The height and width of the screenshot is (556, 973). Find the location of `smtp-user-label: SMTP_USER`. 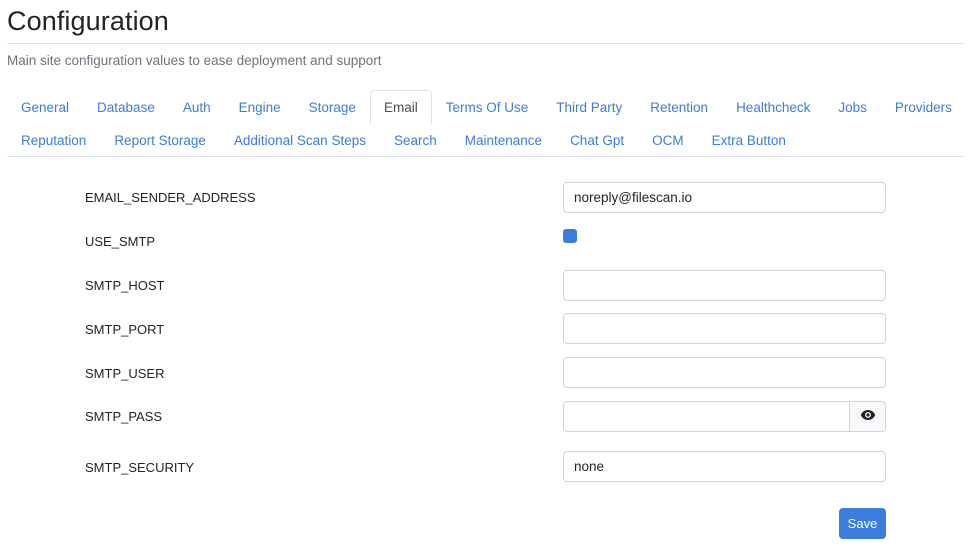

smtp-user-label: SMTP_USER is located at coordinates (125, 373).